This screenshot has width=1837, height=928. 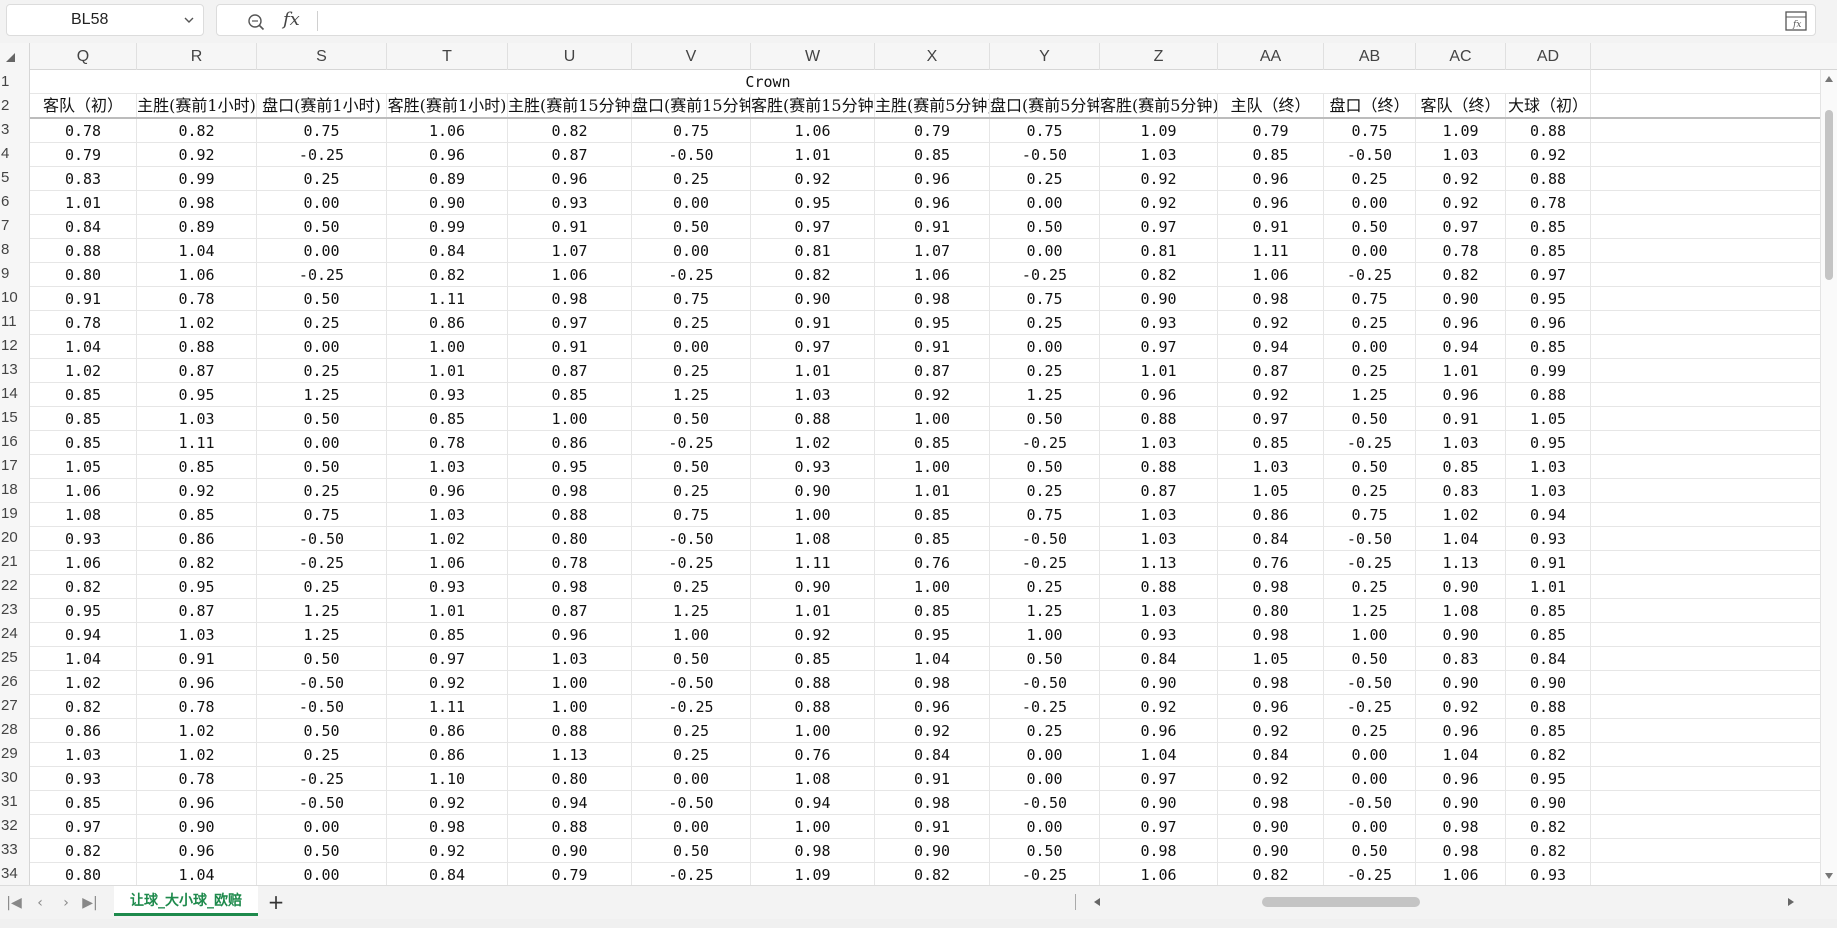 What do you see at coordinates (83, 106) in the screenshot?
I see `header-cell: 客队（初）` at bounding box center [83, 106].